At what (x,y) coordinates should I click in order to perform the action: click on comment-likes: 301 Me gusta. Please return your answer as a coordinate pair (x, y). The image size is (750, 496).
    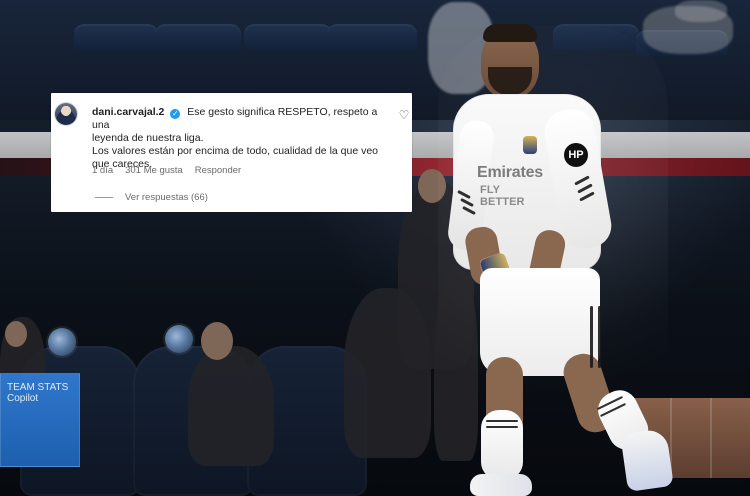
    Looking at the image, I should click on (154, 171).